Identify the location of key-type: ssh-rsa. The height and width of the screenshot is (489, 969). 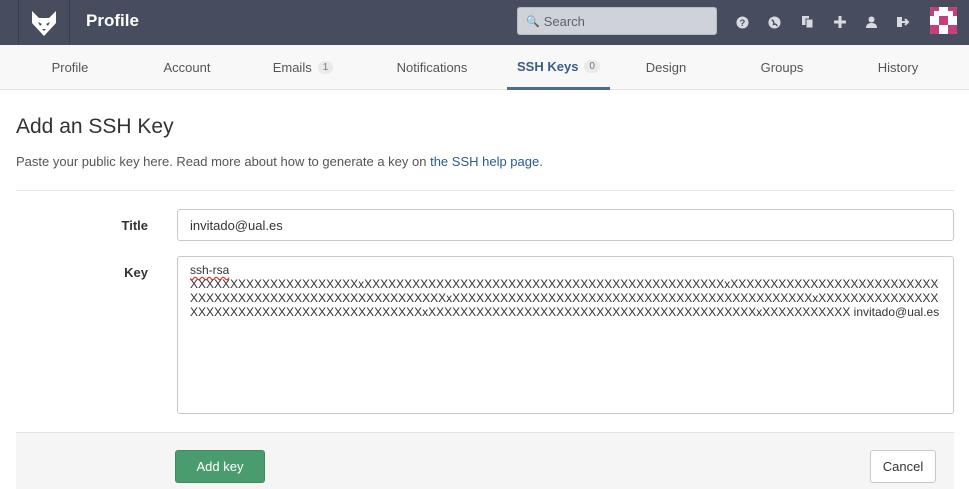
(210, 270).